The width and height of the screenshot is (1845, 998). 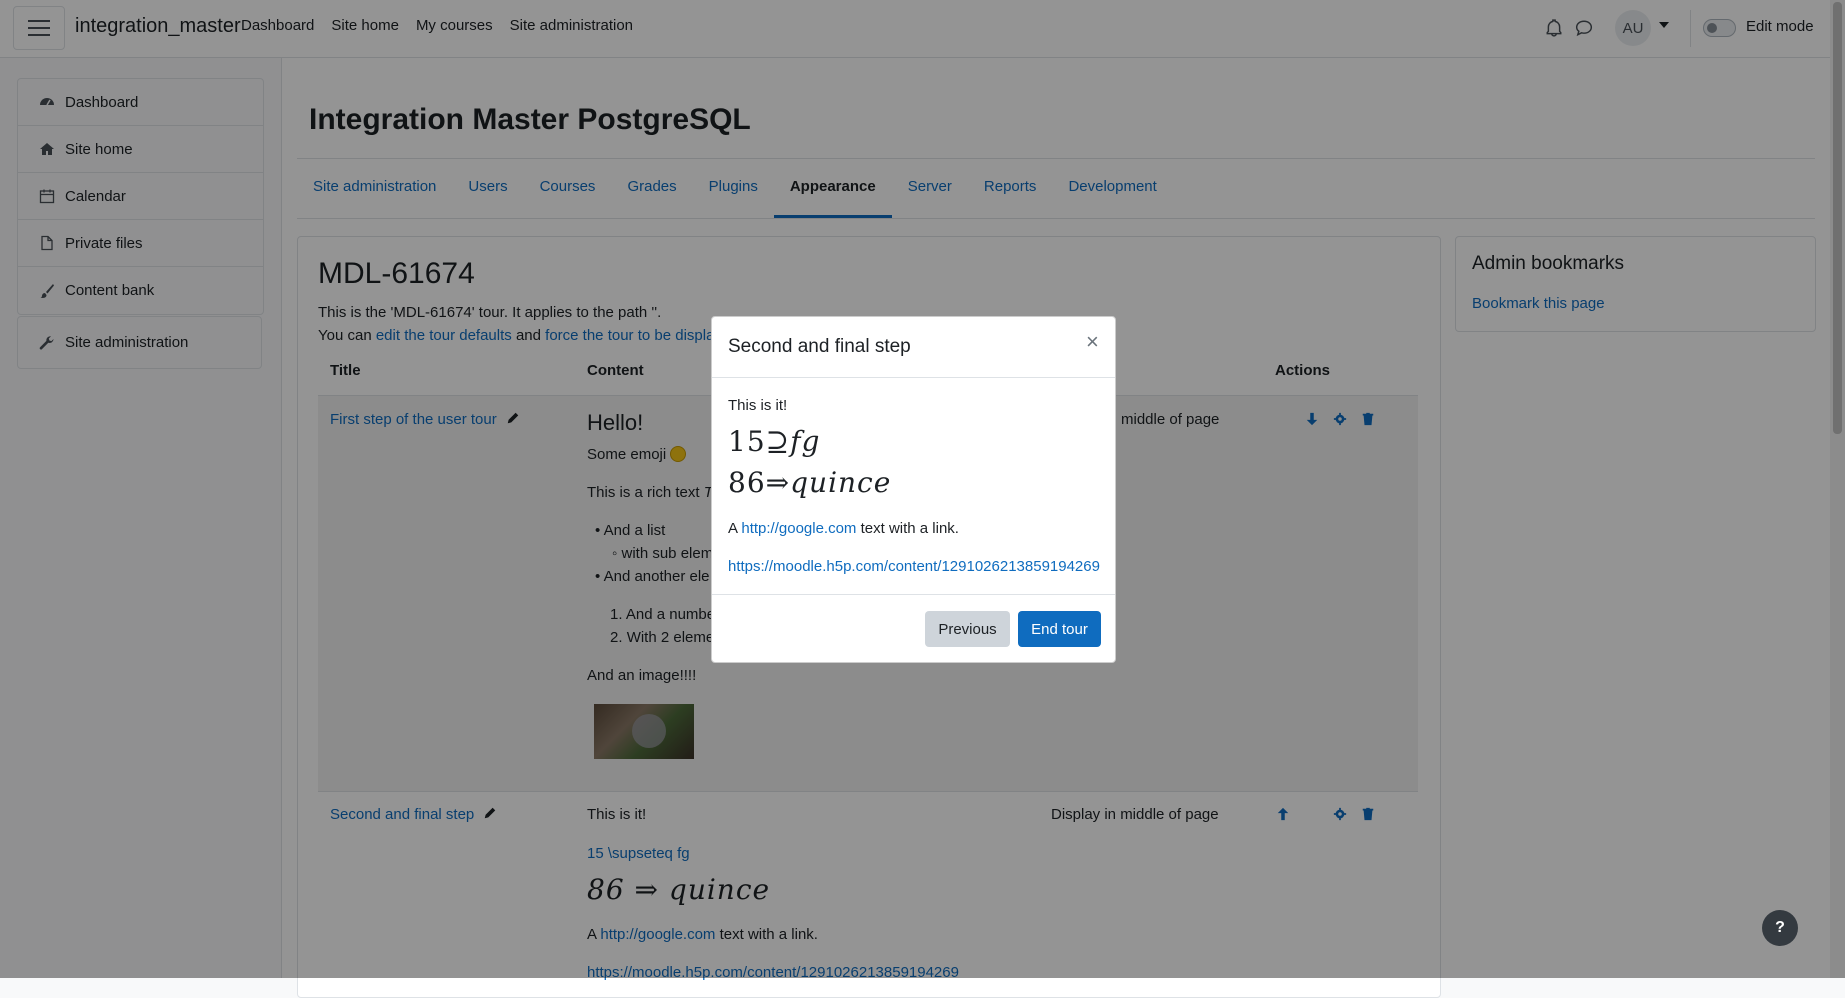 I want to click on math-variable: fg, so click(x=805, y=441).